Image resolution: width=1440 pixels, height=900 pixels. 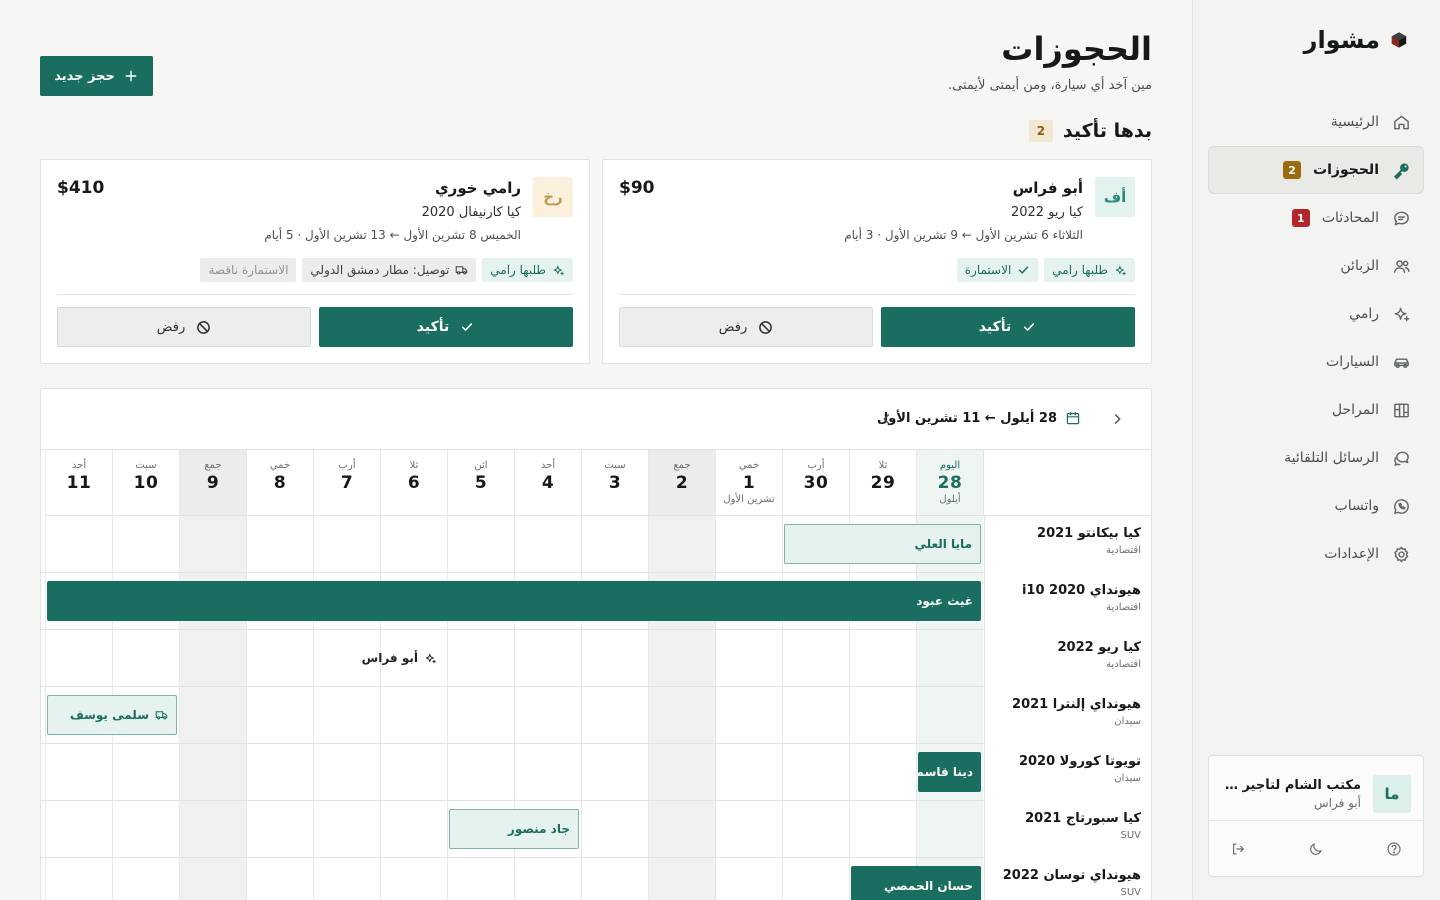 What do you see at coordinates (1316, 122) in the screenshot?
I see `sidebar-item-0: الرئيسية` at bounding box center [1316, 122].